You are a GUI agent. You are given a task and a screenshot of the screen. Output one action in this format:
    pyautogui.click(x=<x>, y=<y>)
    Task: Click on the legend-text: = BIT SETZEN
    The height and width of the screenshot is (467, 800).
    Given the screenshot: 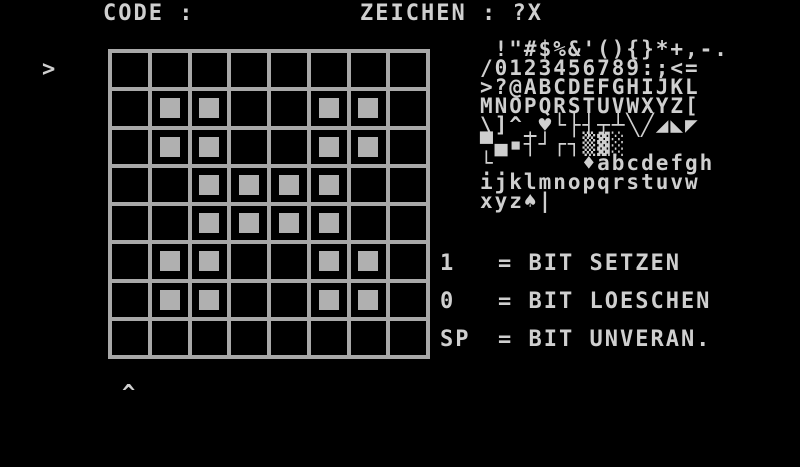 What is the action you would take?
    pyautogui.click(x=589, y=263)
    